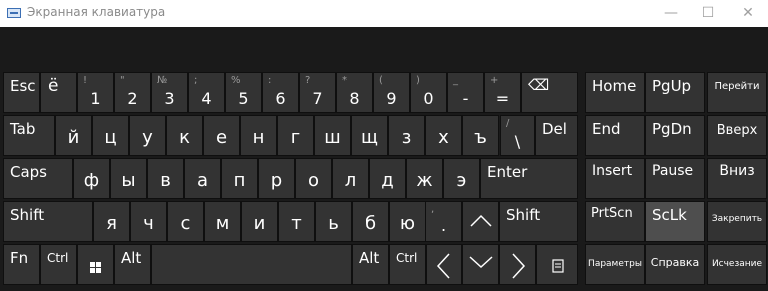  Describe the element at coordinates (354, 92) in the screenshot. I see `key-digit-7: * 8` at that location.